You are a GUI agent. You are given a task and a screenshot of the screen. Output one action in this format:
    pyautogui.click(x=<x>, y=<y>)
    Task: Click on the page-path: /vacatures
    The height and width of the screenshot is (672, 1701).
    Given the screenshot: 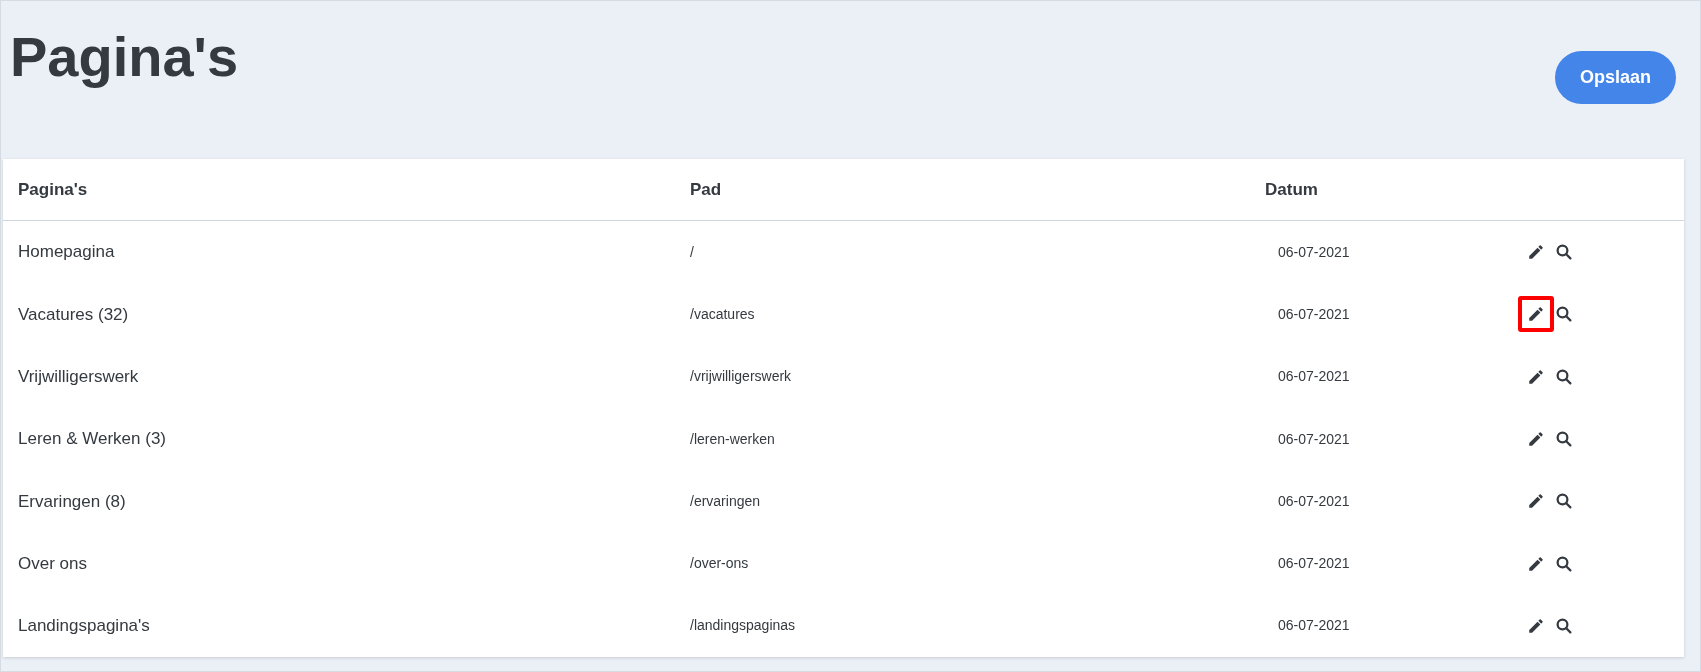 What is the action you would take?
    pyautogui.click(x=723, y=314)
    